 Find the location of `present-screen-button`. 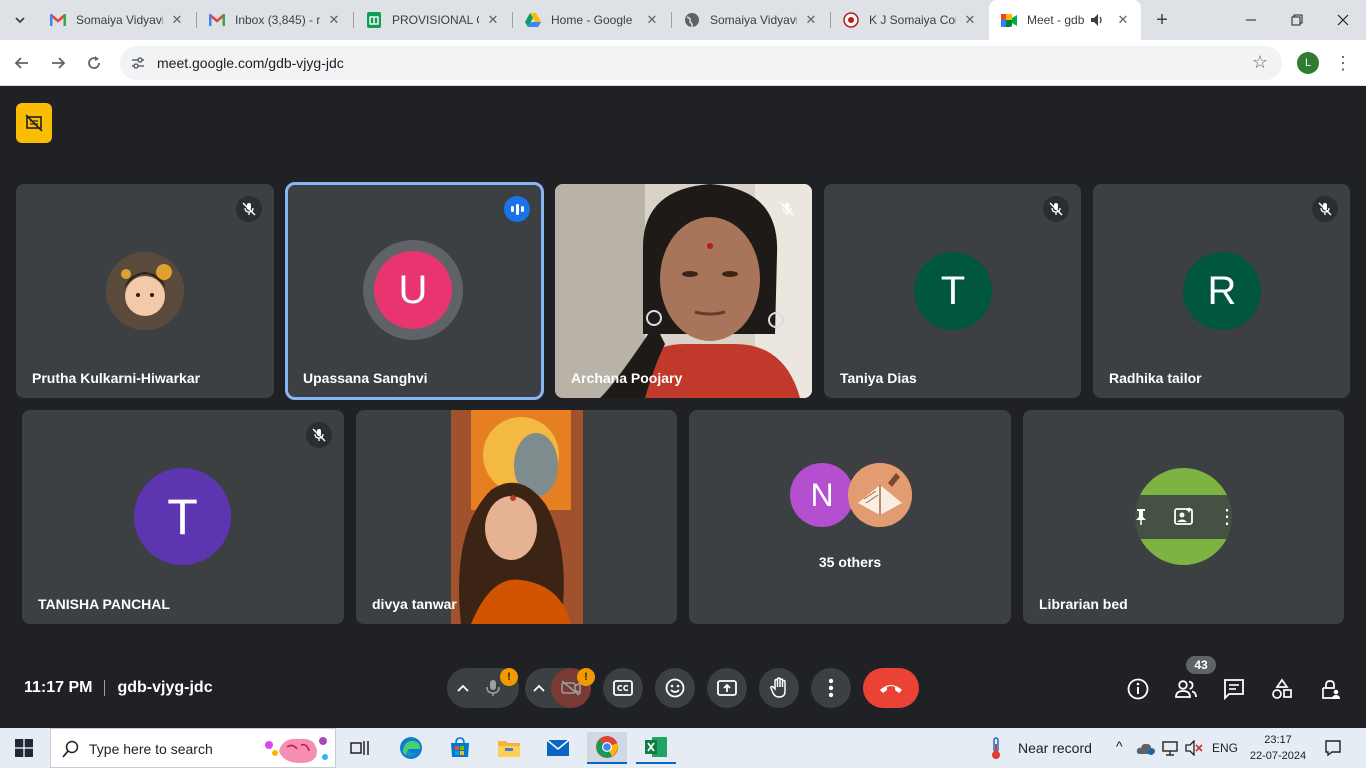

present-screen-button is located at coordinates (727, 688).